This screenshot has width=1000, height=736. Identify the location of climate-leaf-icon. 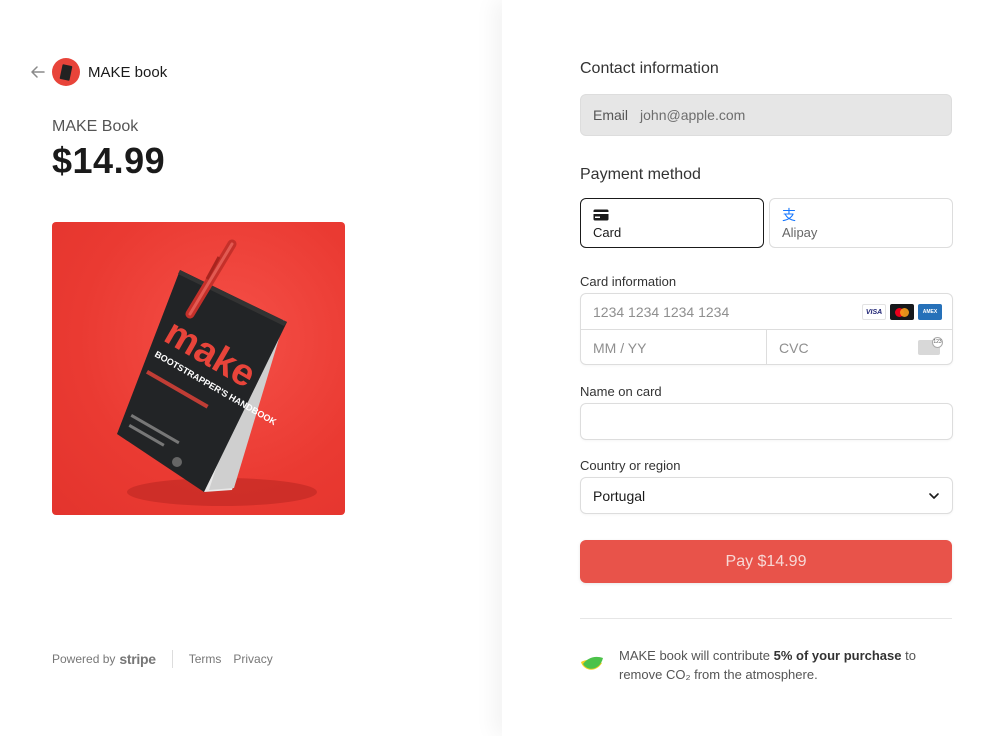
(592, 663).